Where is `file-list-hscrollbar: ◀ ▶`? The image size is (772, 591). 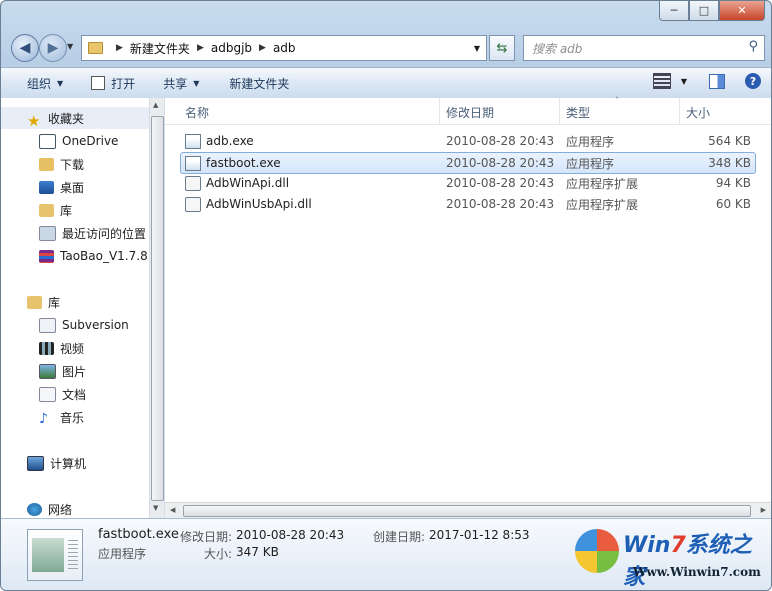
file-list-hscrollbar: ◀ ▶ is located at coordinates (468, 510).